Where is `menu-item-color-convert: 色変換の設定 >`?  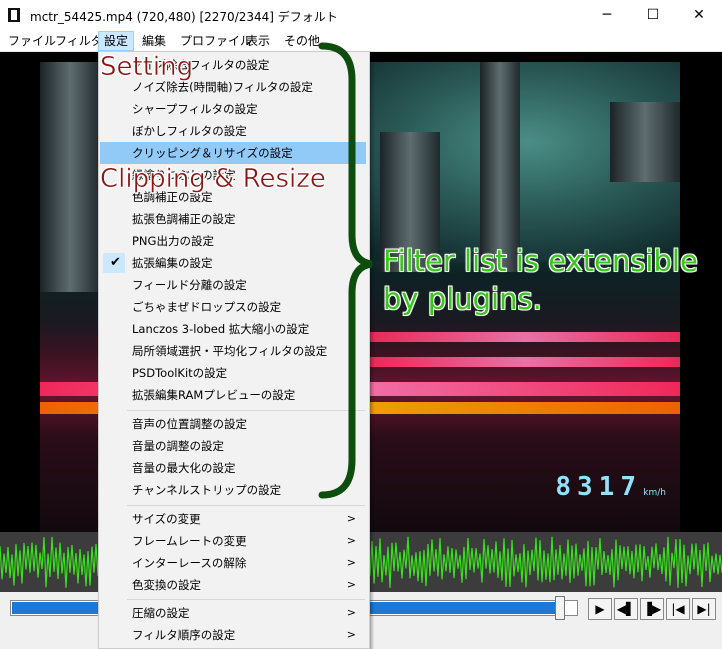 menu-item-color-convert: 色変換の設定 > is located at coordinates (233, 585).